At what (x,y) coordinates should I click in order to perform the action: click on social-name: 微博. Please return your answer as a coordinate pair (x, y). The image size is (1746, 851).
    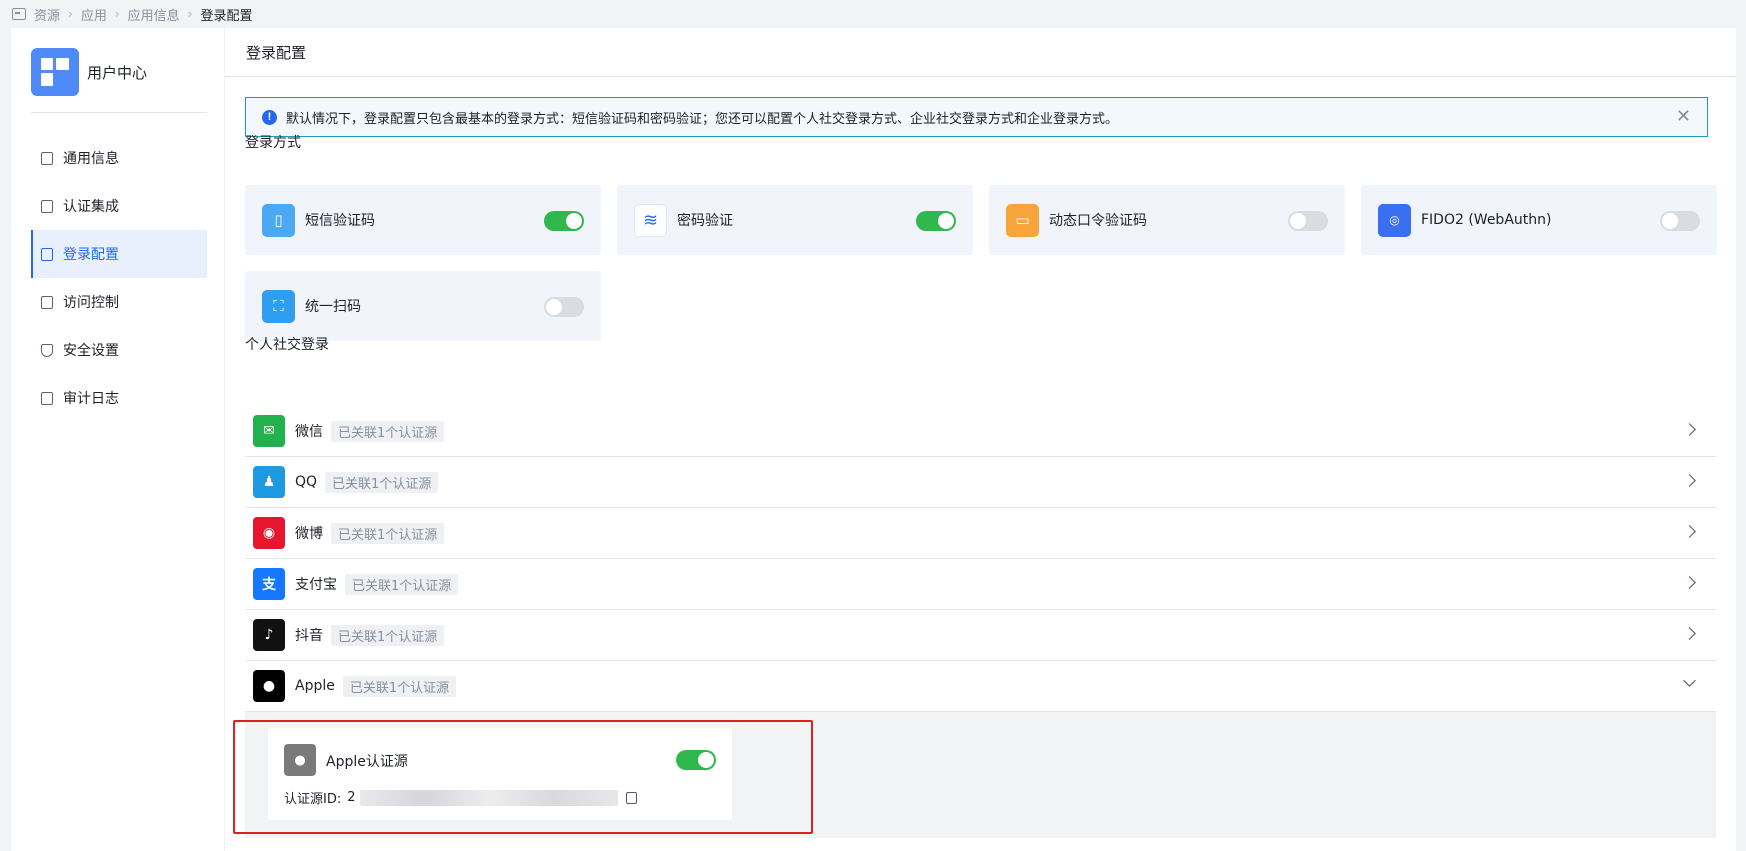
    Looking at the image, I should click on (309, 534).